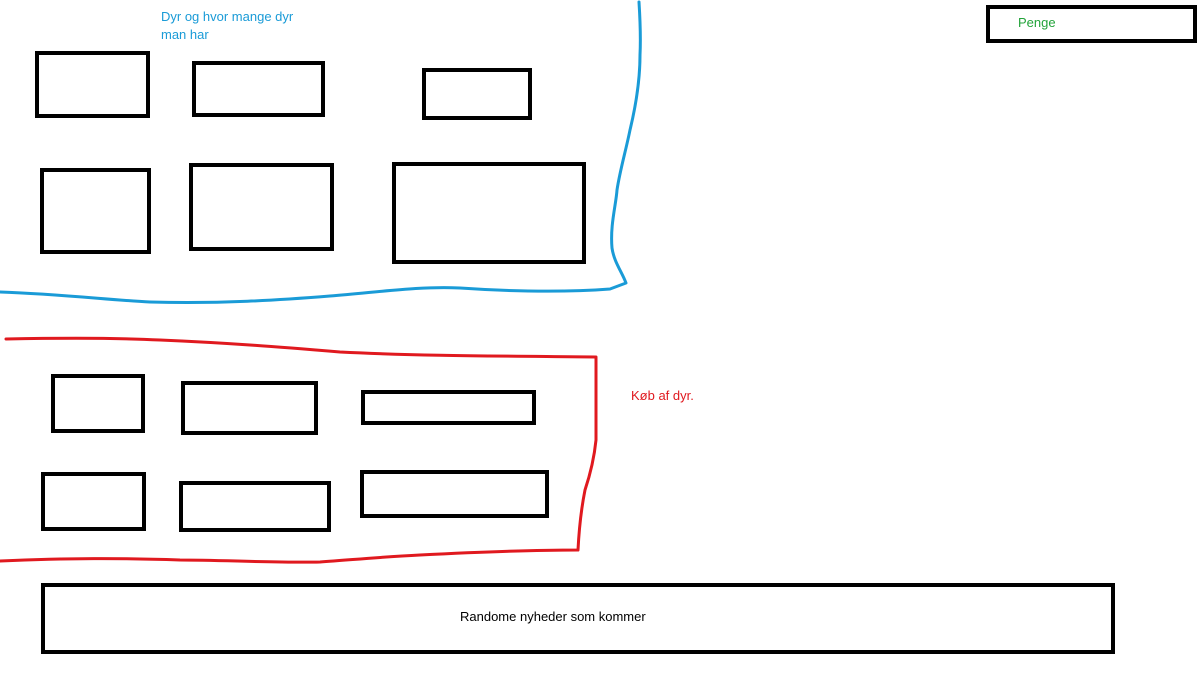  What do you see at coordinates (1037, 22) in the screenshot?
I see `money-label: Penge` at bounding box center [1037, 22].